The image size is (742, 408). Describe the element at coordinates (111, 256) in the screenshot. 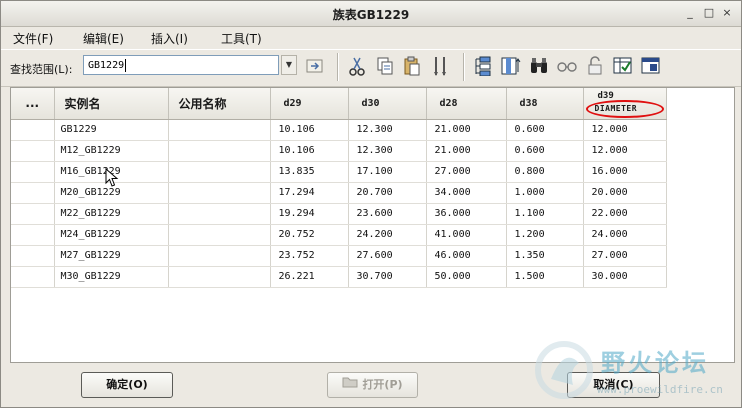

I see `instance-name-cell: M27_GB1229` at that location.